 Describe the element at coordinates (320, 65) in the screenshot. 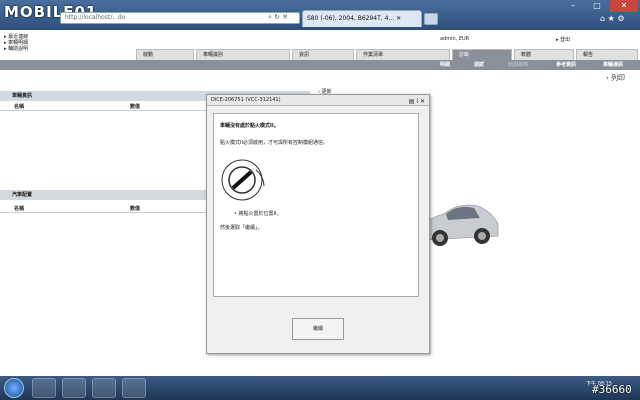

I see `sub-nav-bar` at that location.